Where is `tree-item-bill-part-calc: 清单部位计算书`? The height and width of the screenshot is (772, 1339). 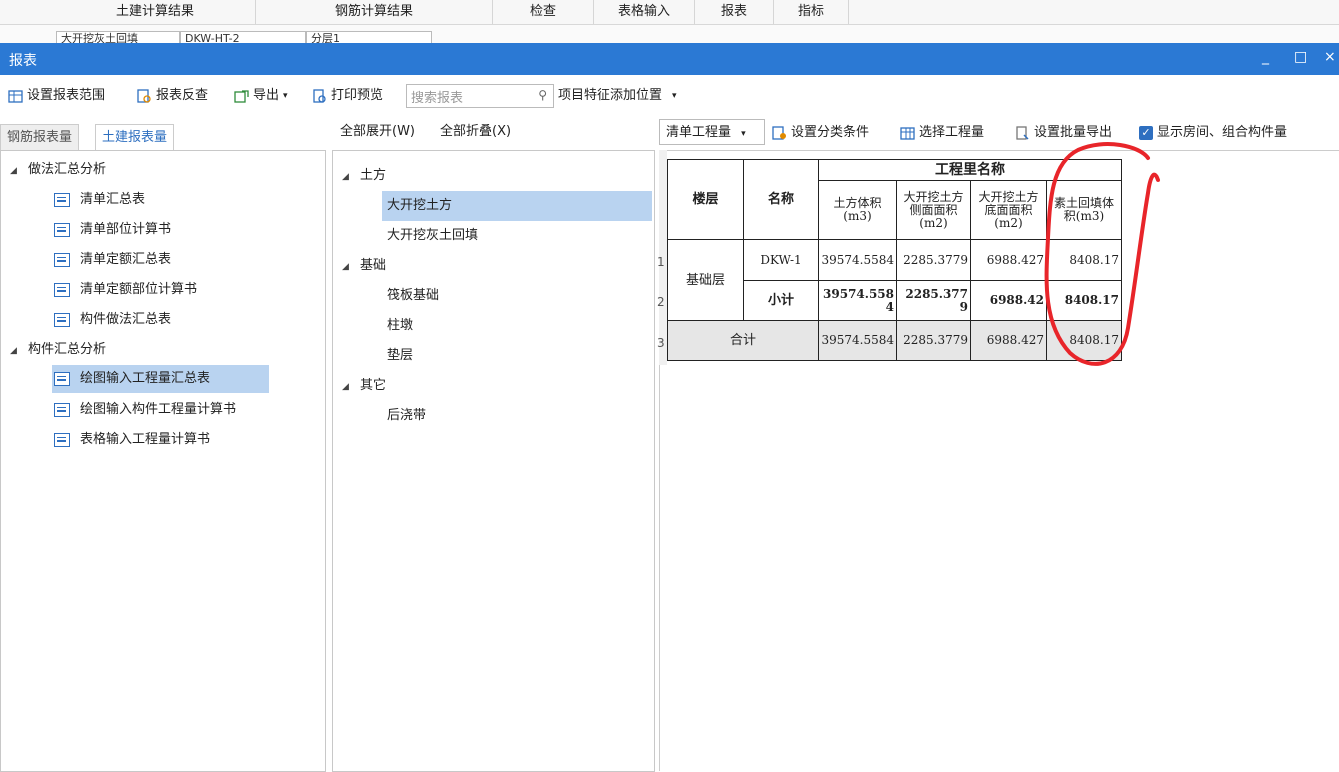
tree-item-bill-part-calc: 清单部位计算书 is located at coordinates (112, 230).